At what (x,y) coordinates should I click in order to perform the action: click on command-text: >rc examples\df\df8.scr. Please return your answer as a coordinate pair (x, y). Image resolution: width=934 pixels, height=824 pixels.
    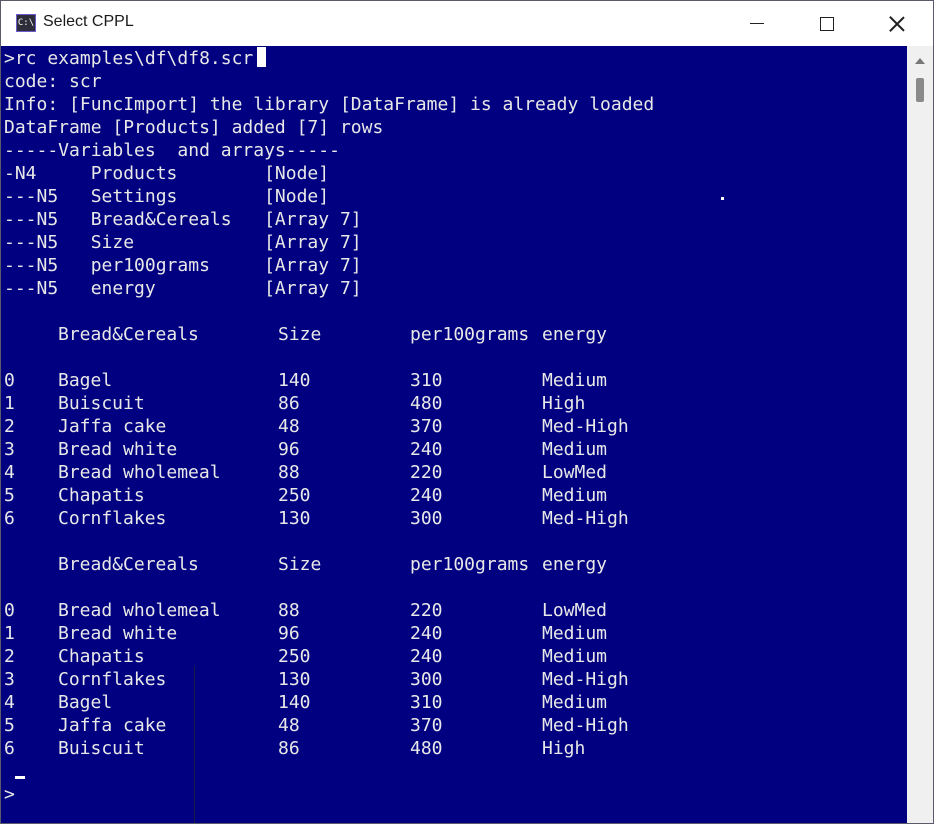
    Looking at the image, I should click on (129, 58).